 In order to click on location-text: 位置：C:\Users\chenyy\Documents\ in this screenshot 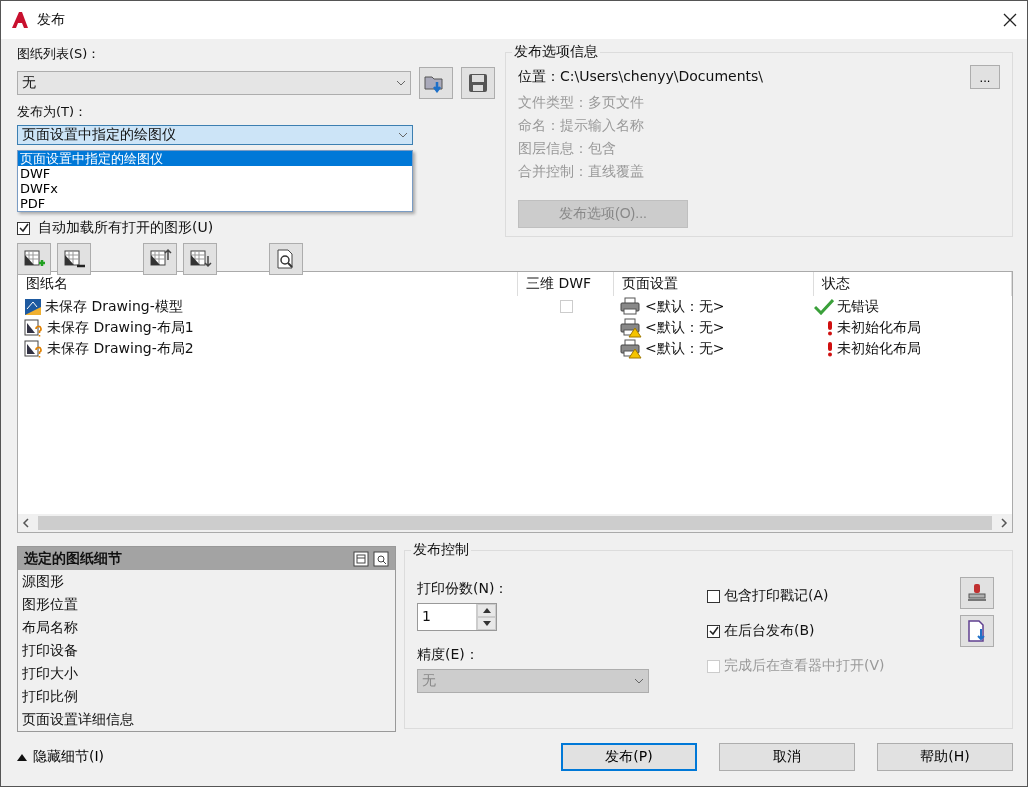, I will do `click(640, 77)`.